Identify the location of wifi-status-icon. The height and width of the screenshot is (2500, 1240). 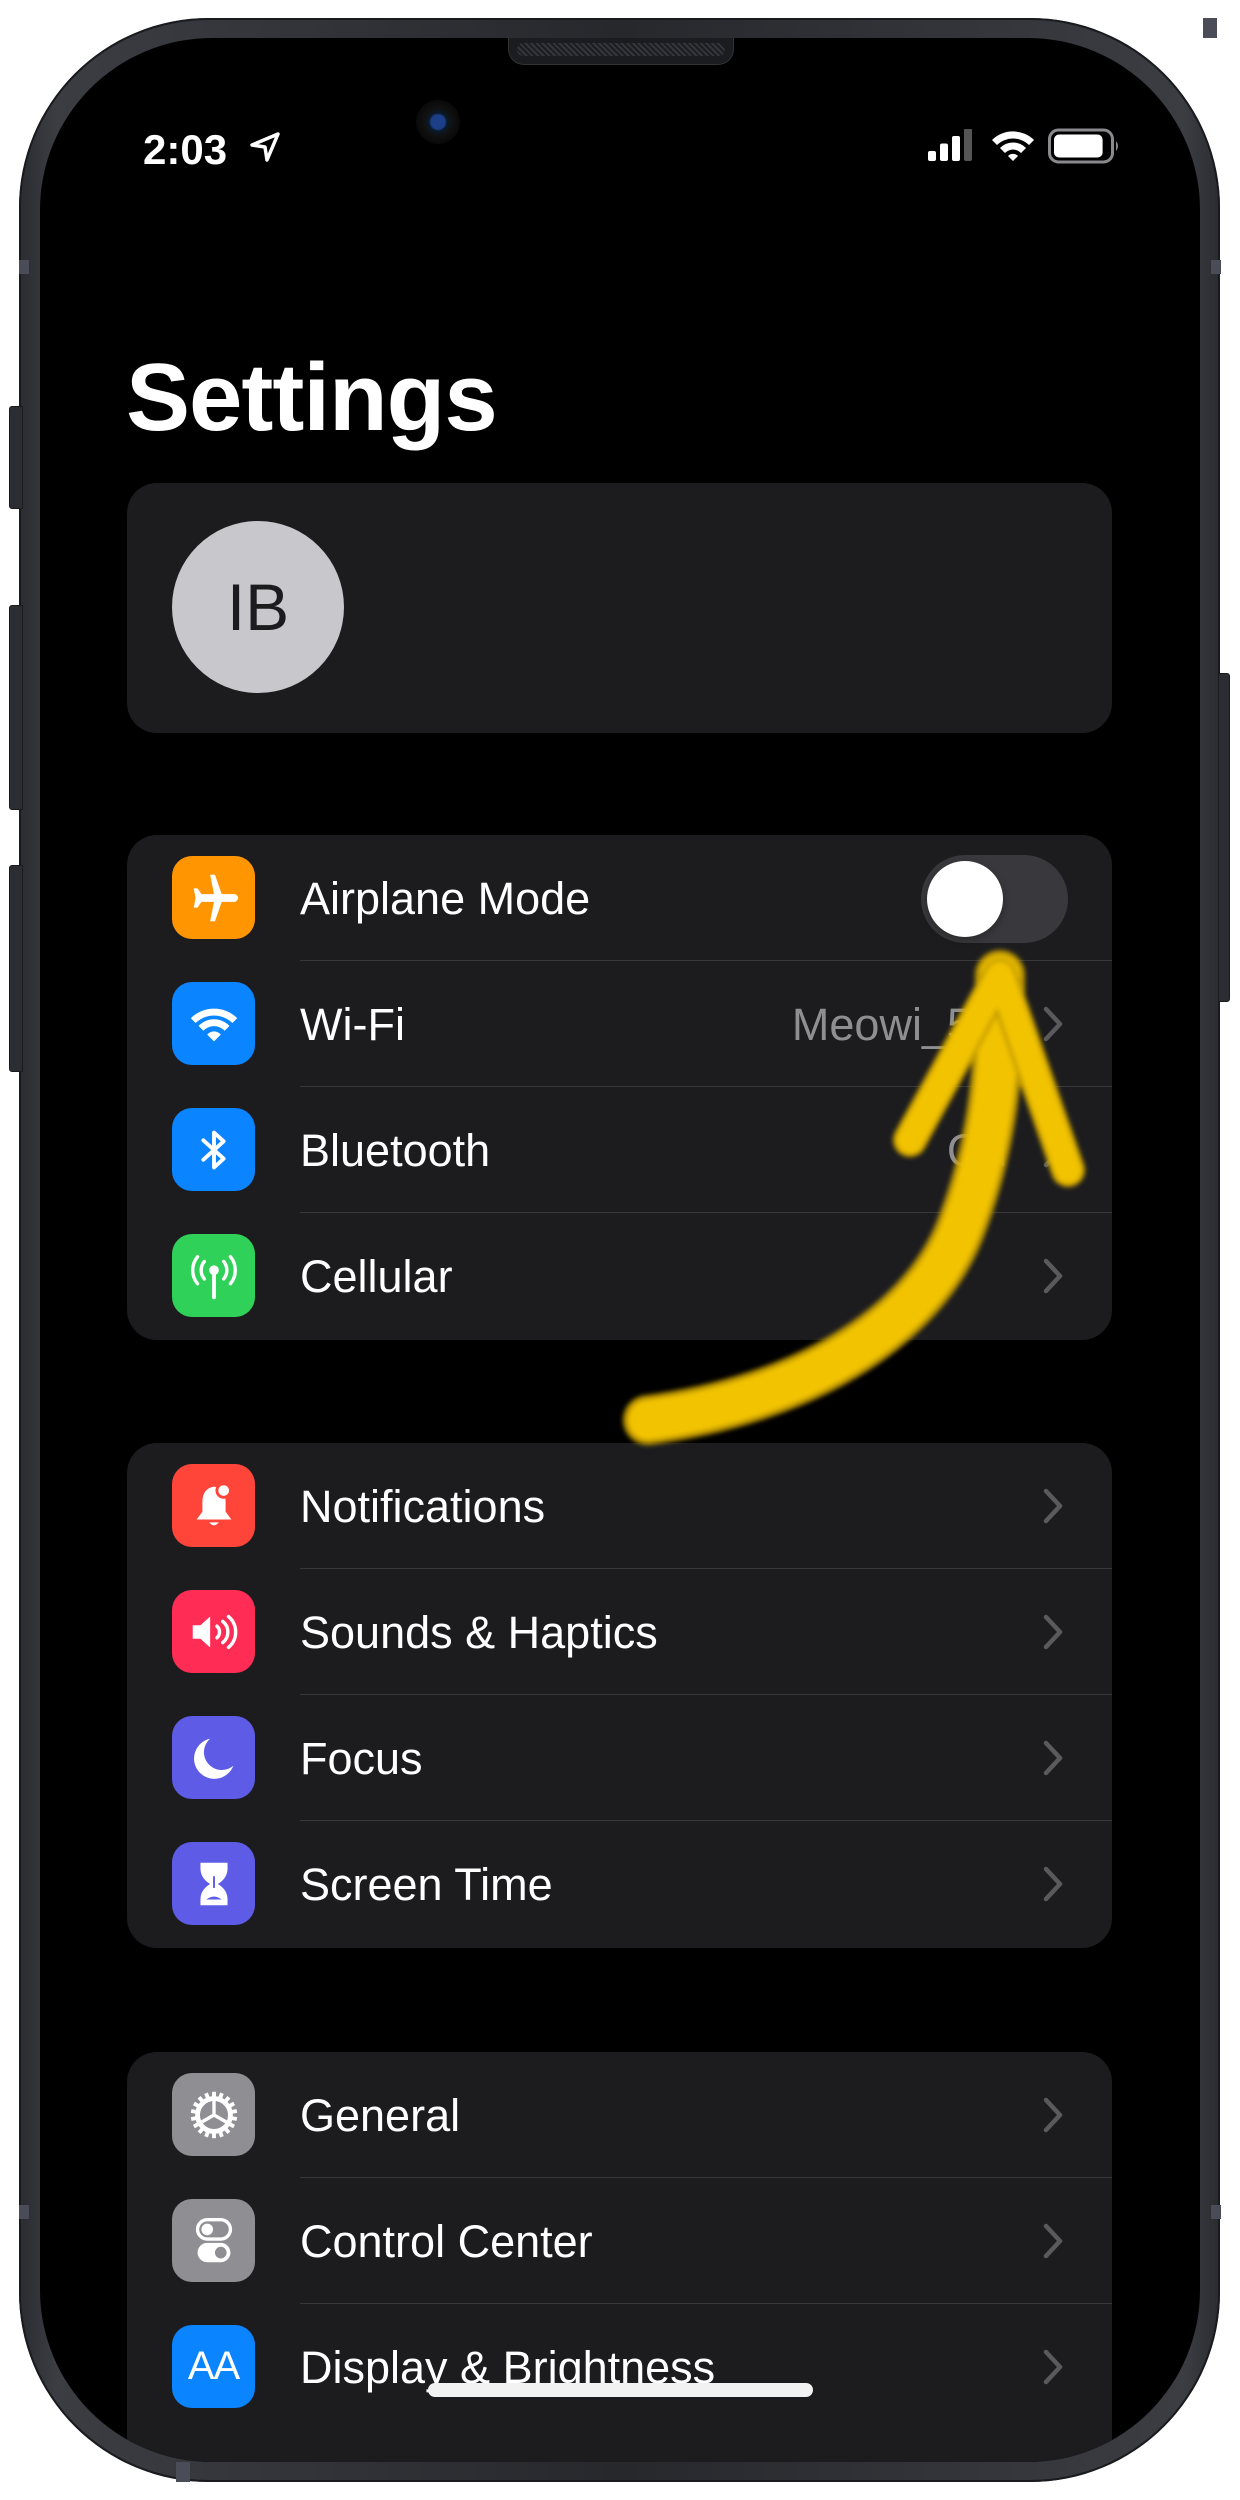
(1013, 146).